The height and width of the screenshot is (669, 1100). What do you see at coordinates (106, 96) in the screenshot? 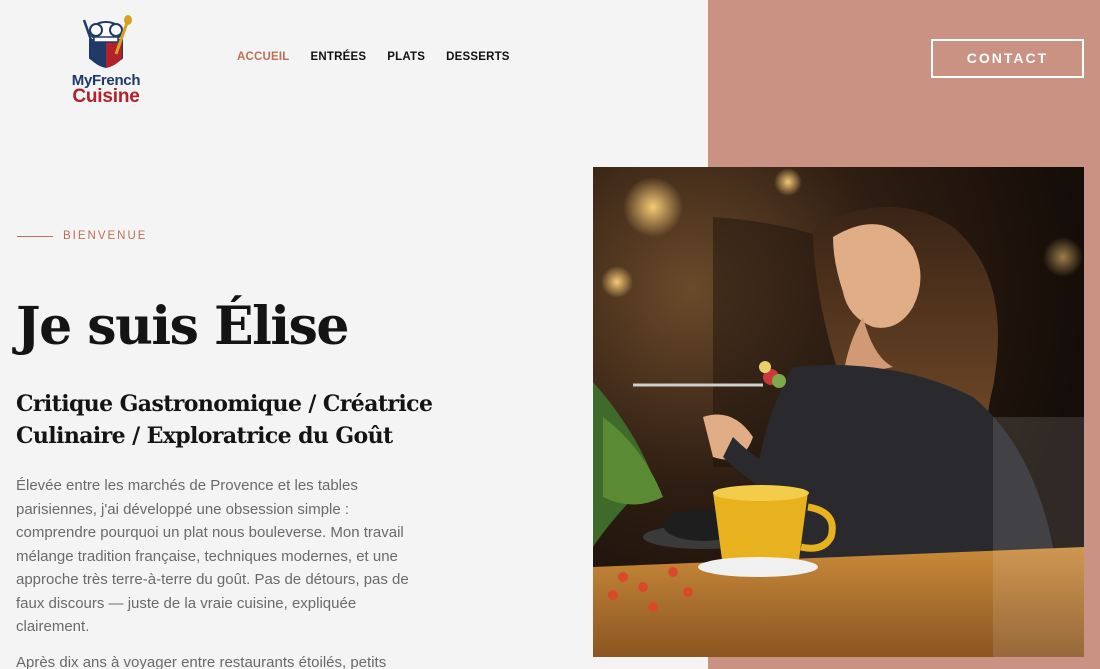
I see `brand-name-line2: Cuisine` at bounding box center [106, 96].